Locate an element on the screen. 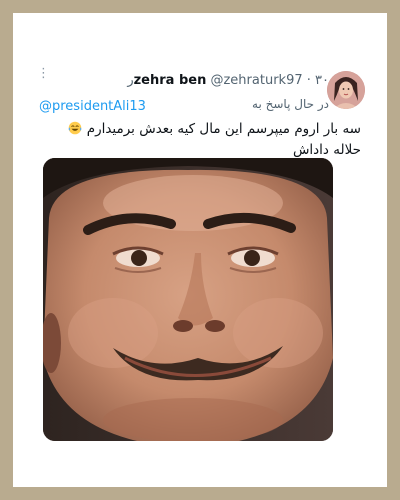  avatar is located at coordinates (346, 90).